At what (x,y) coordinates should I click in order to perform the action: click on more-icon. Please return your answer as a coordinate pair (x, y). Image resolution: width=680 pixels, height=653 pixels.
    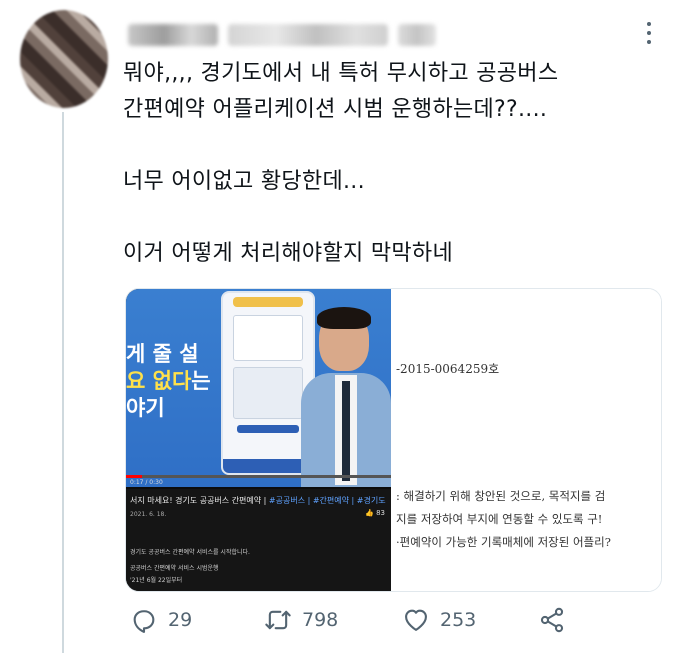
    Looking at the image, I should click on (649, 33).